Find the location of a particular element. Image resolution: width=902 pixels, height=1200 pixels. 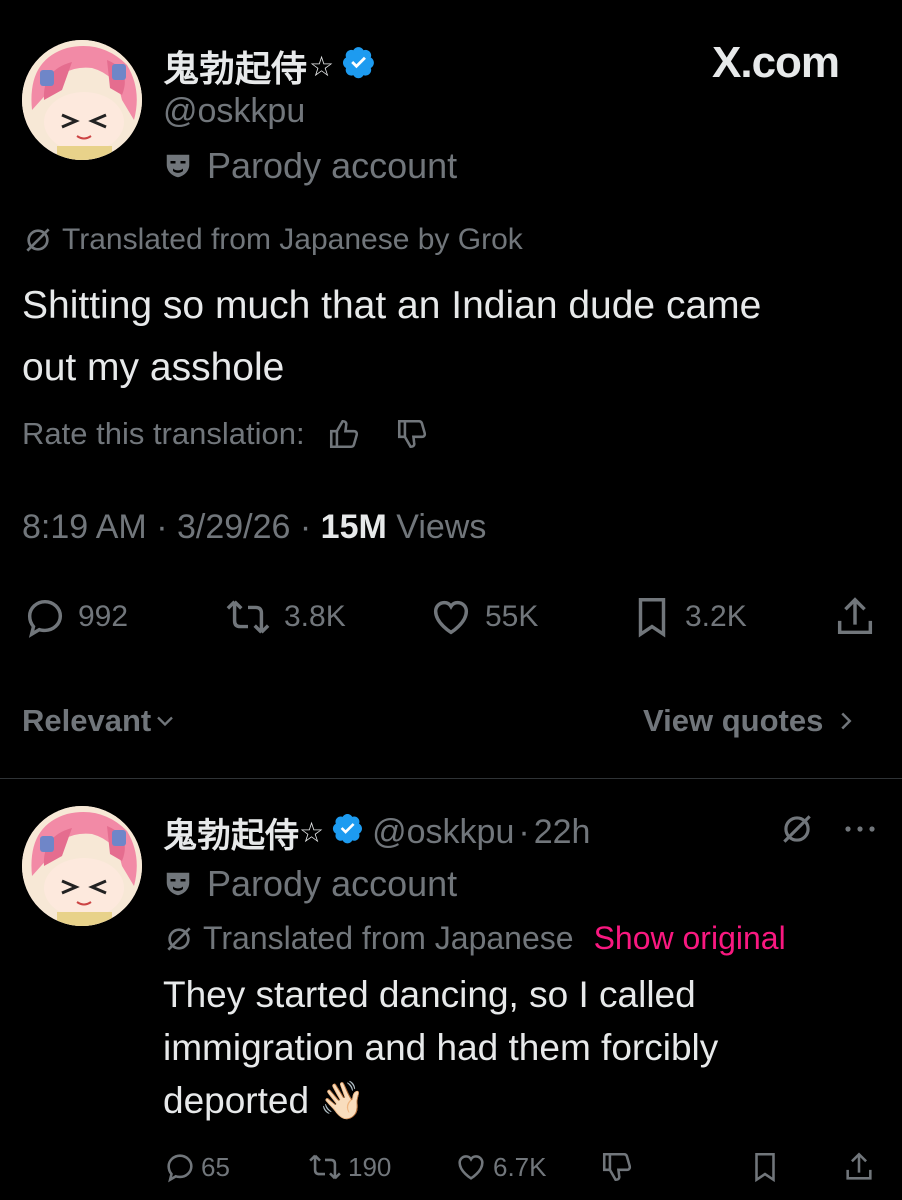

sort-label: Relevant is located at coordinates (87, 720).